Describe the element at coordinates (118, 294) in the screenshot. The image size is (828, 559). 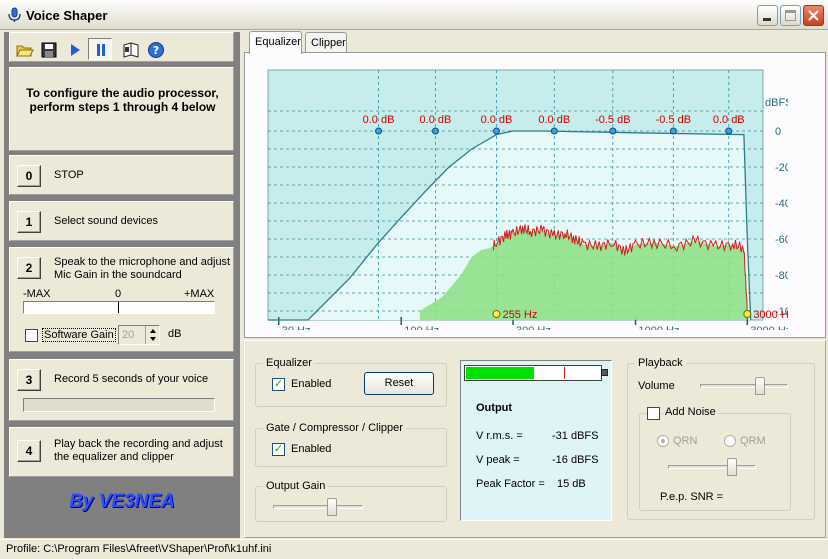
I see `meter-mid-label: 0` at that location.